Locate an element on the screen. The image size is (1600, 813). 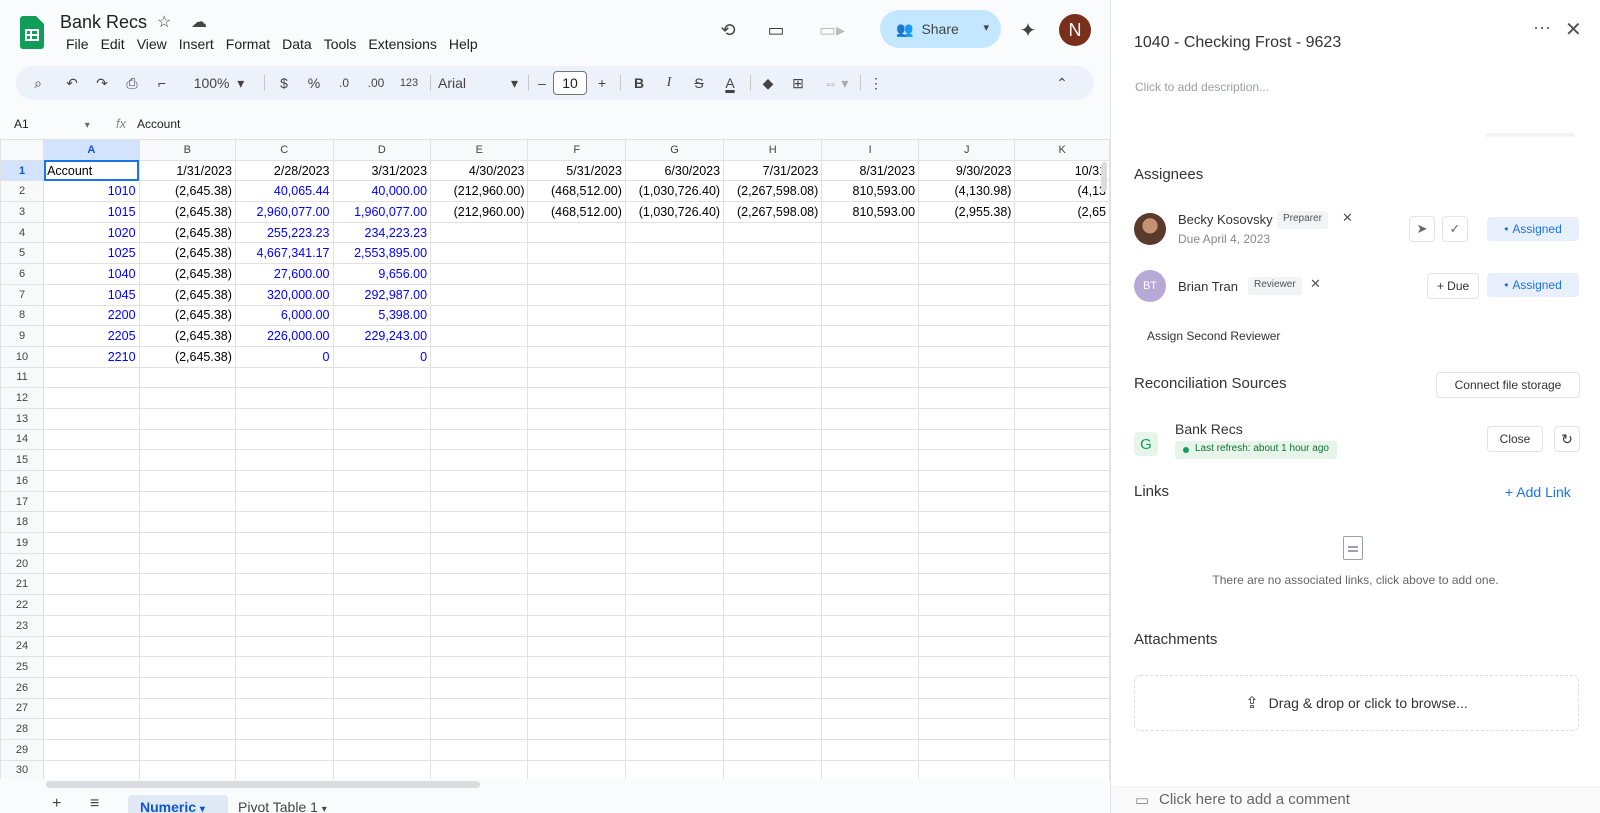
column-header: J is located at coordinates (967, 150).